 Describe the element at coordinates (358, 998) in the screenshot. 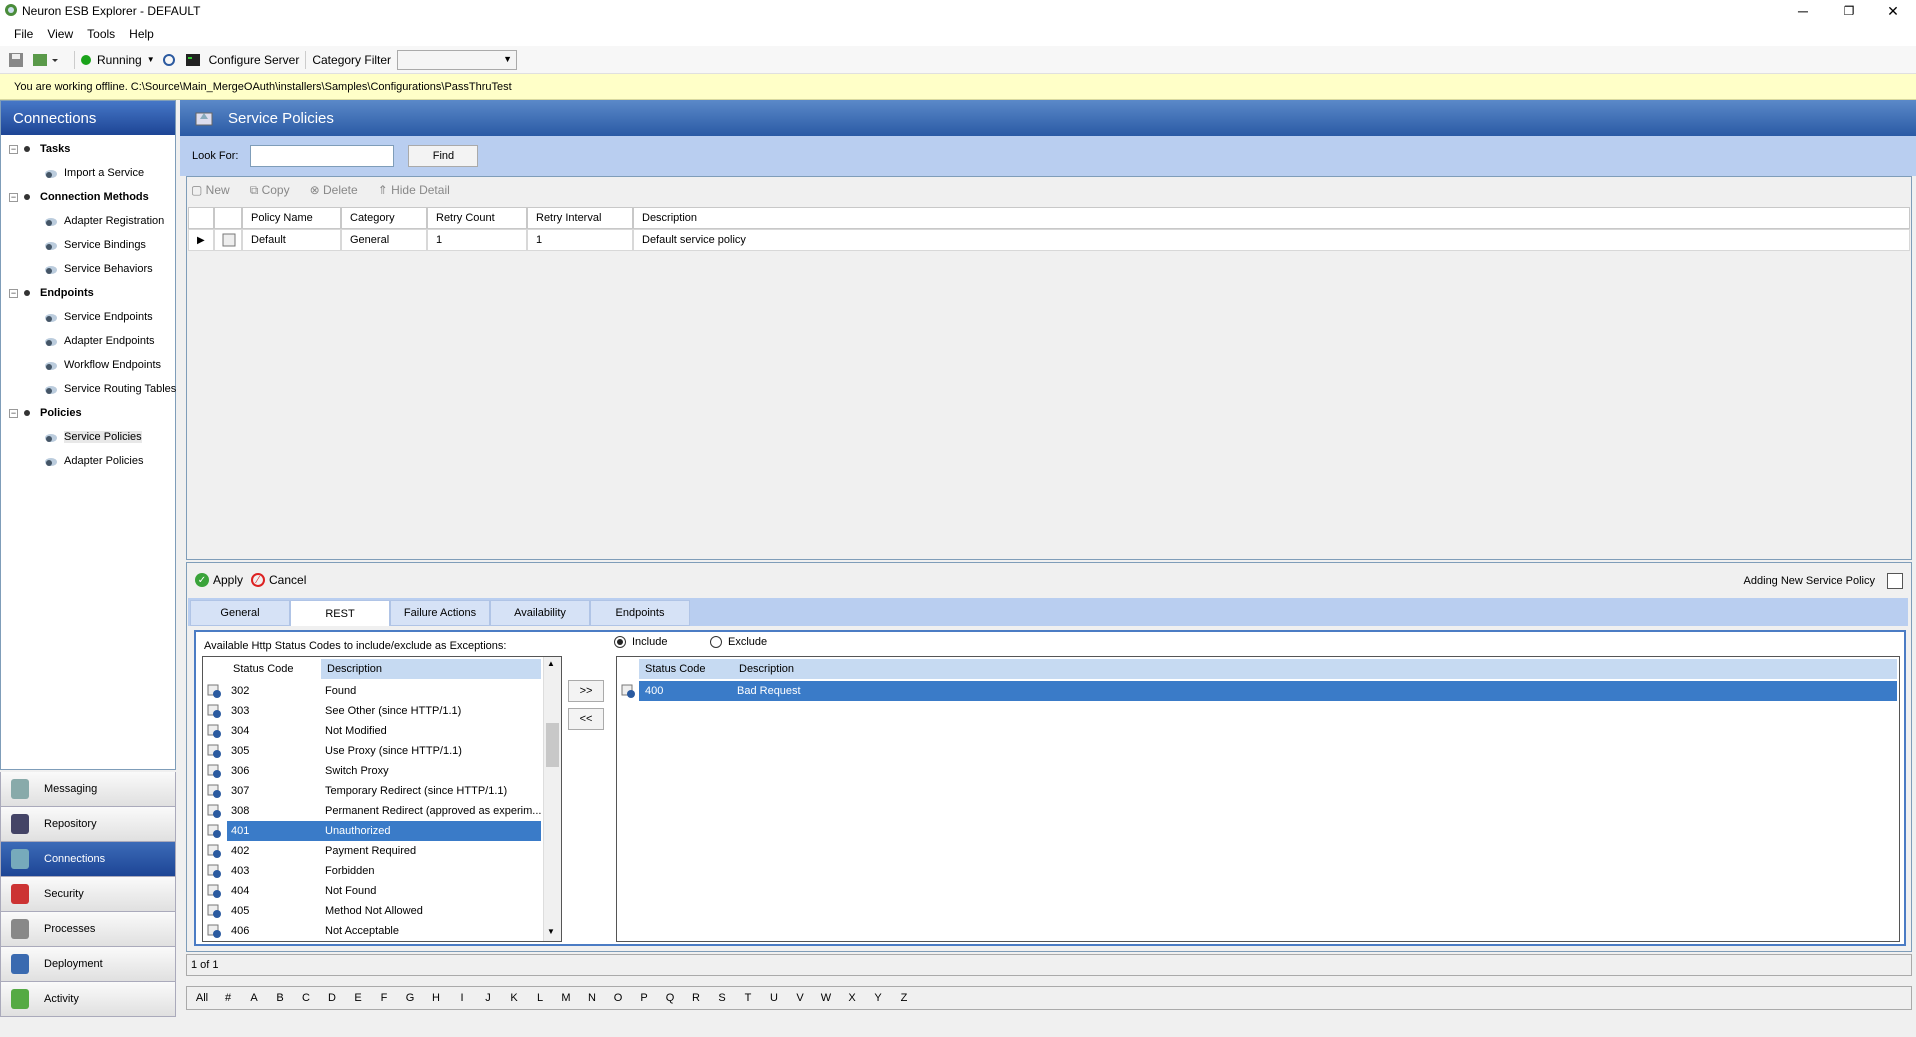

I see `alpha-filter-e: E` at that location.